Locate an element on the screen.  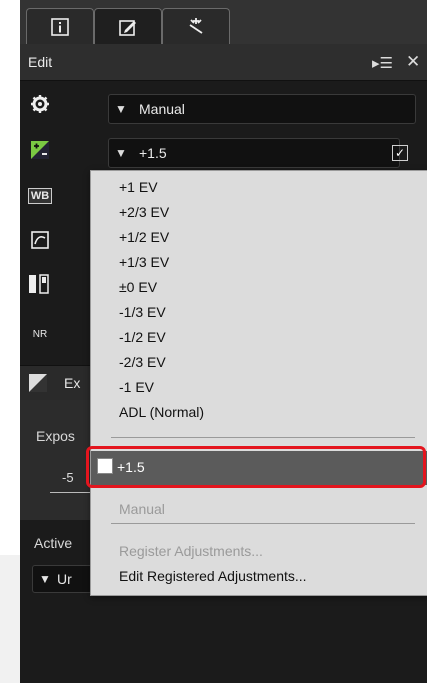
gear-icon is located at coordinates (40, 104).